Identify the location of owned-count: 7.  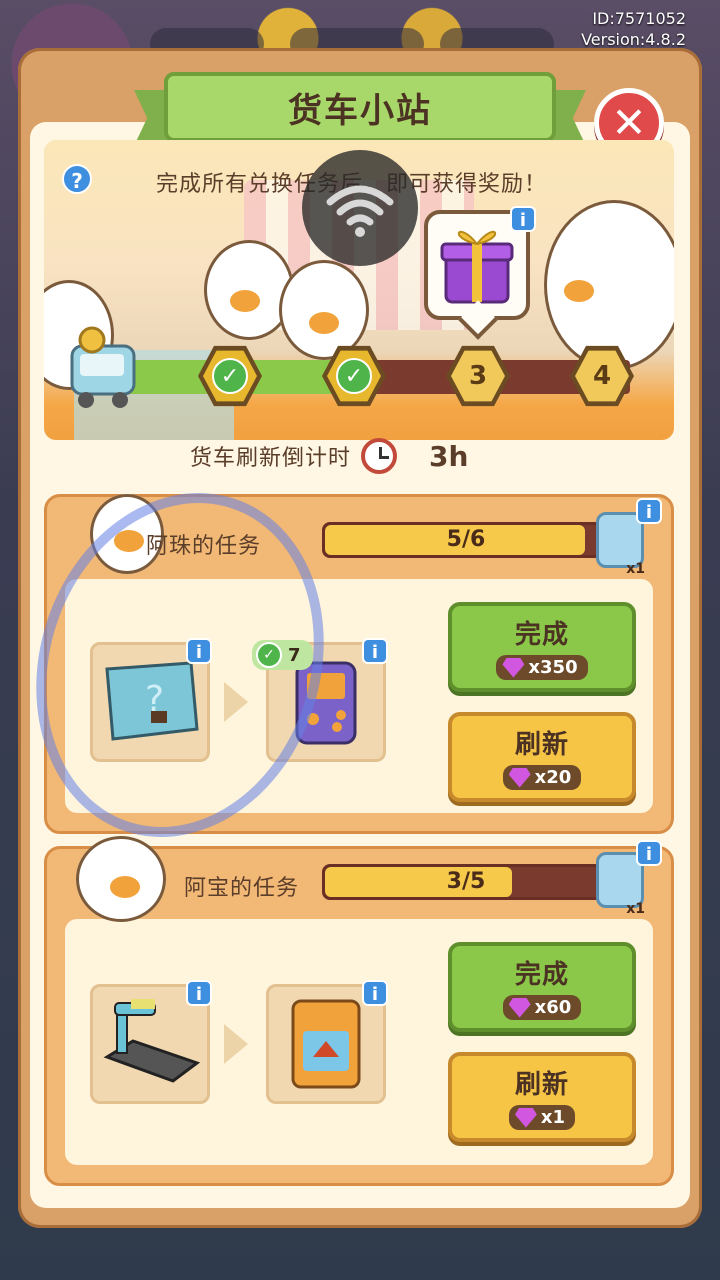
(294, 655).